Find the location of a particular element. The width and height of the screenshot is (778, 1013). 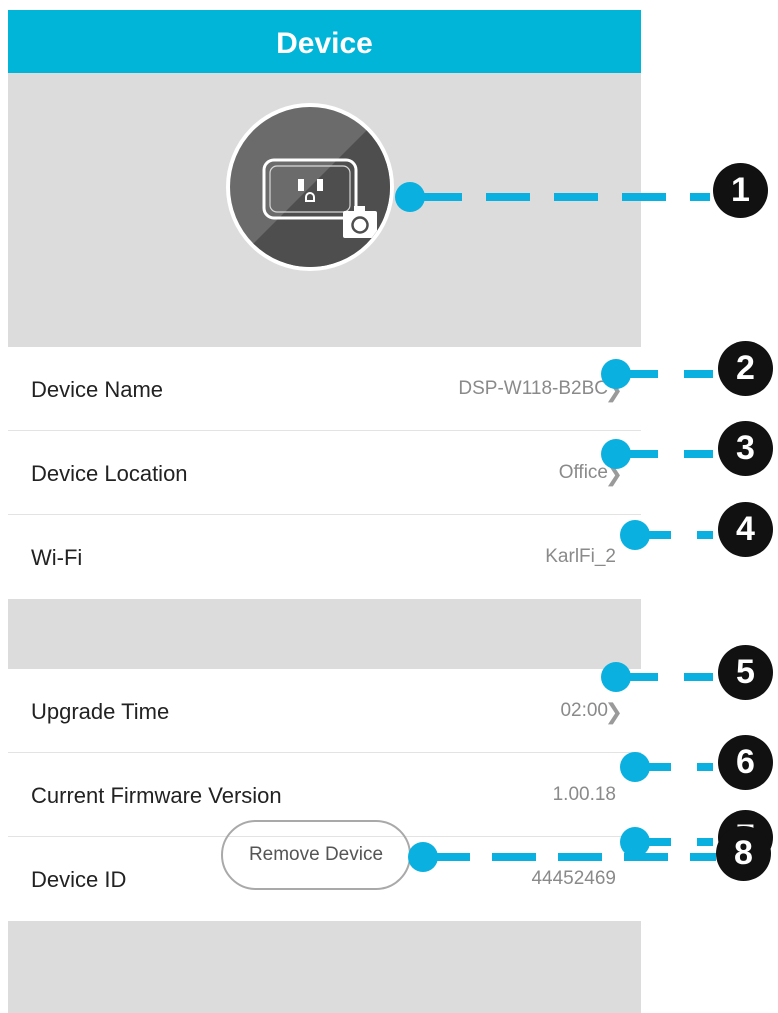

callout-badge: 2 is located at coordinates (745, 368).